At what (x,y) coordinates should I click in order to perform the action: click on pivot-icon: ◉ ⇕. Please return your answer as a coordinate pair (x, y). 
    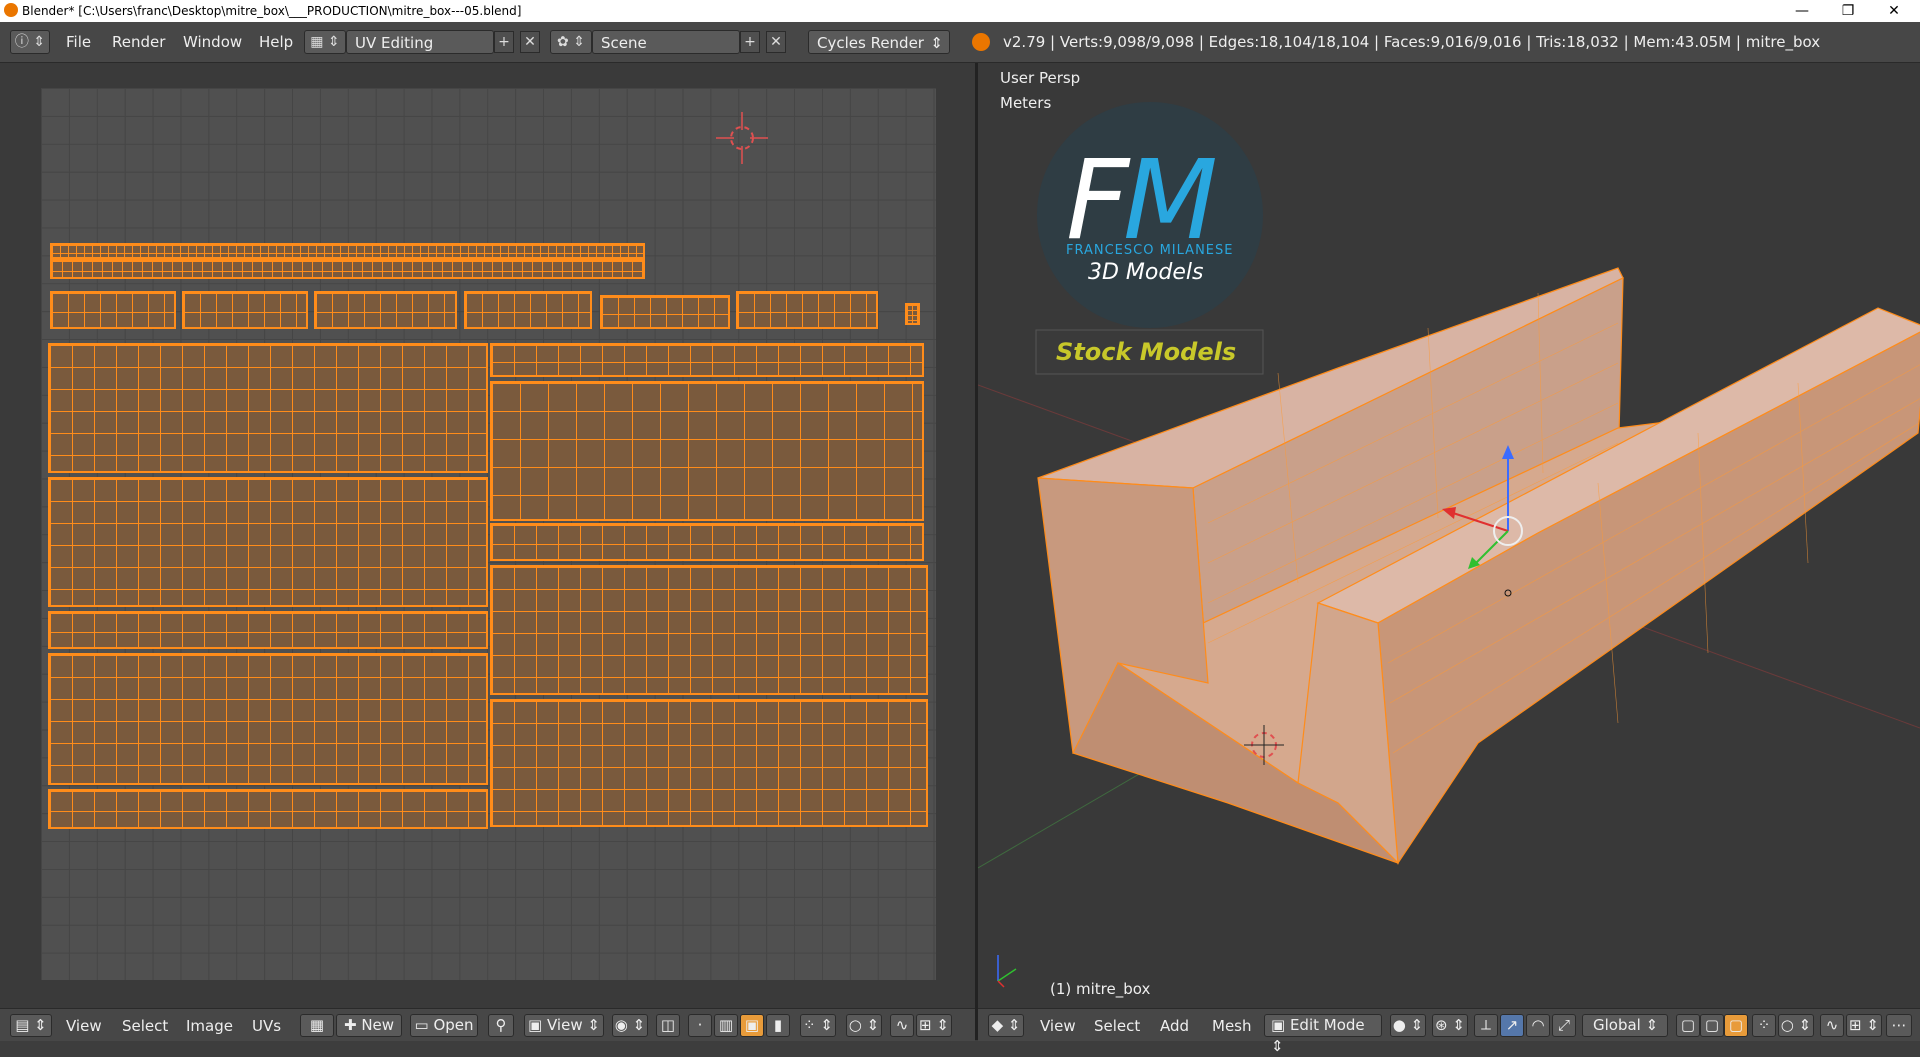
    Looking at the image, I should click on (630, 1025).